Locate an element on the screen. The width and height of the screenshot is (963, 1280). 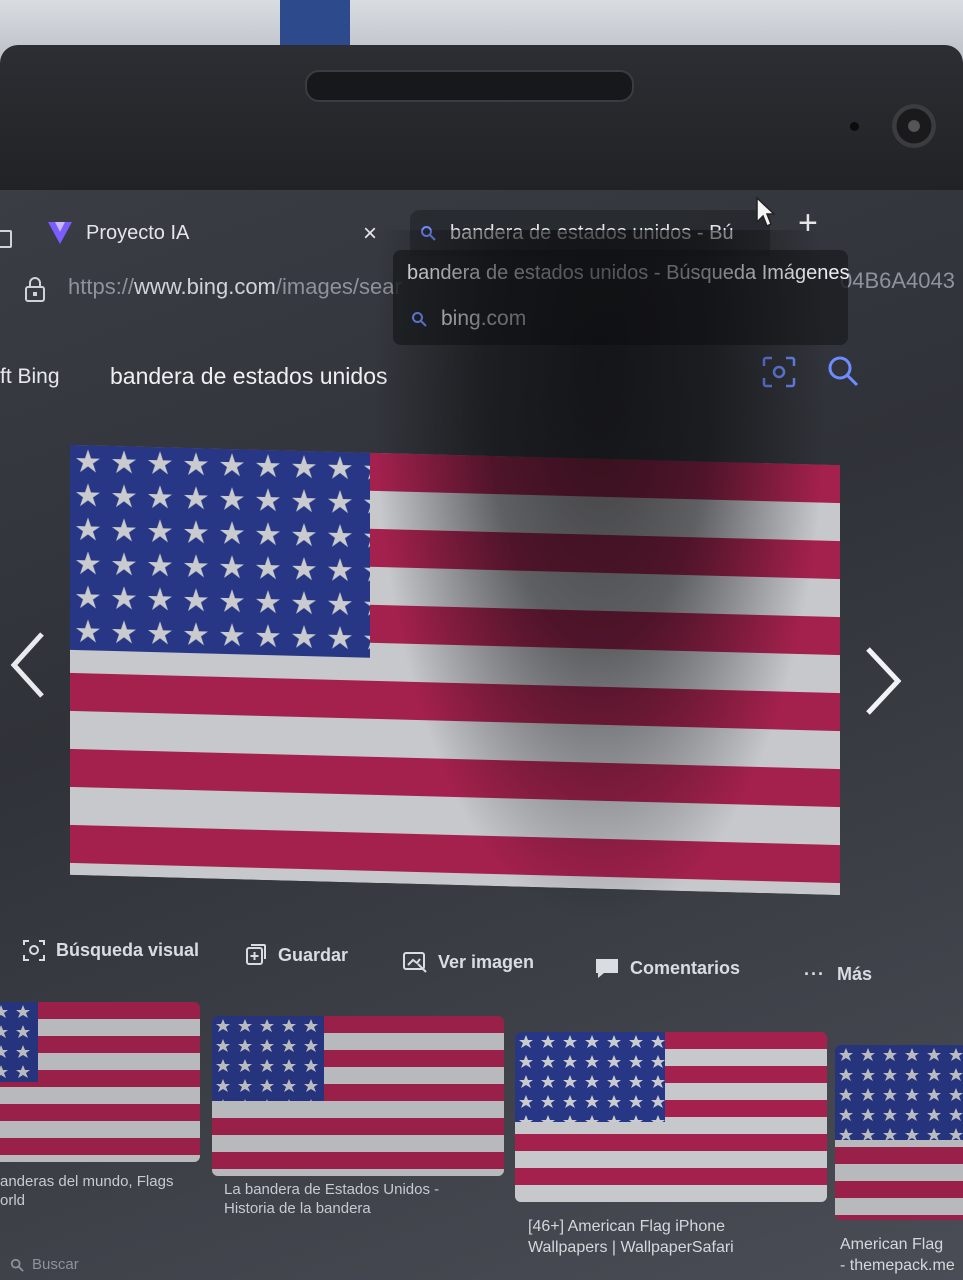
hover-card-site: bing.com is located at coordinates (468, 319).